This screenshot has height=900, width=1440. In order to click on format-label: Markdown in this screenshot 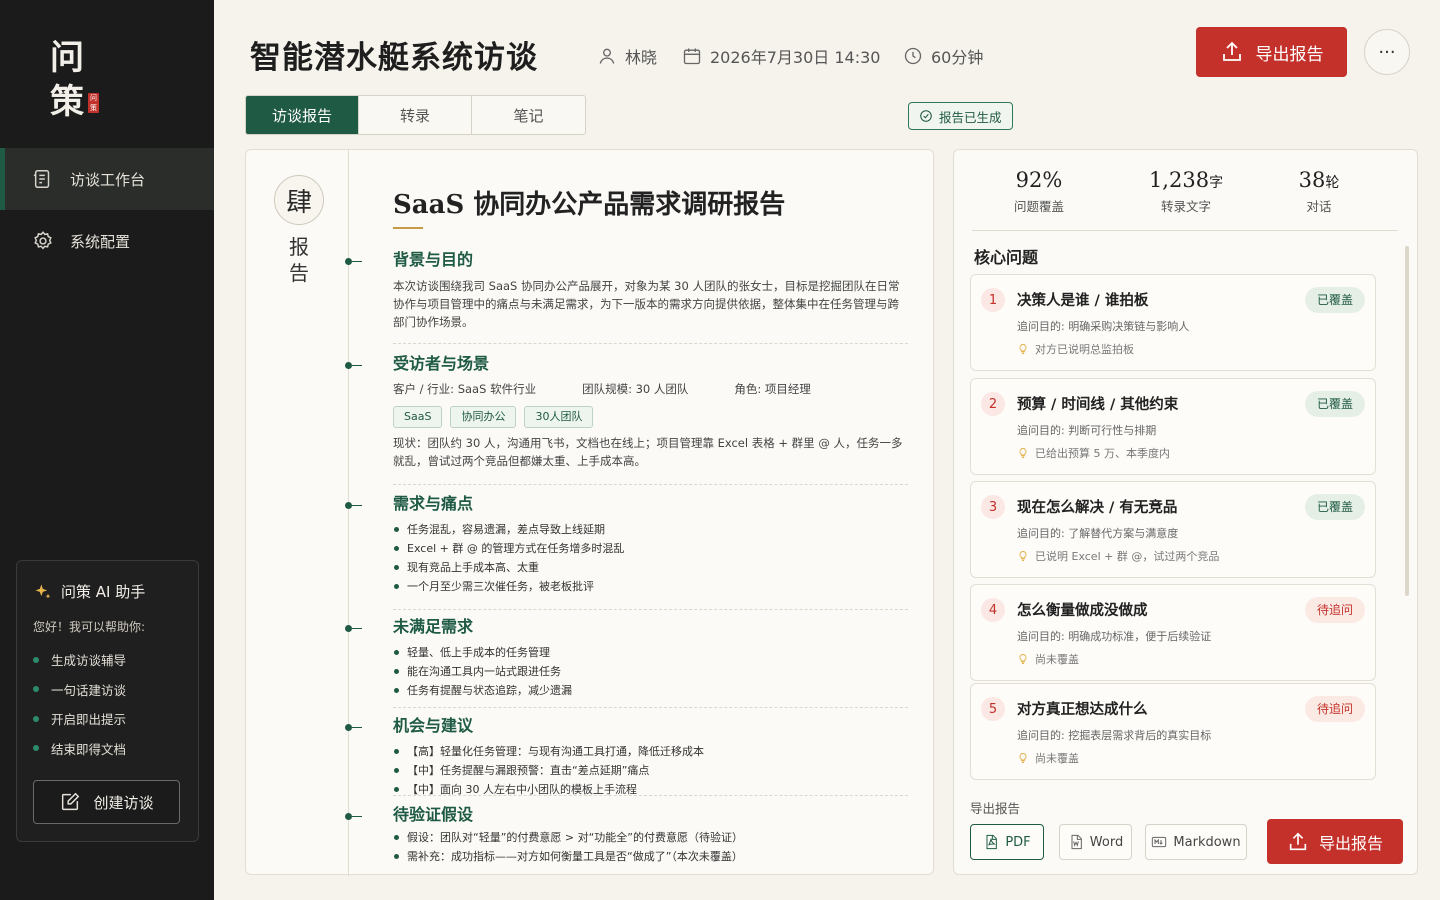, I will do `click(1207, 842)`.